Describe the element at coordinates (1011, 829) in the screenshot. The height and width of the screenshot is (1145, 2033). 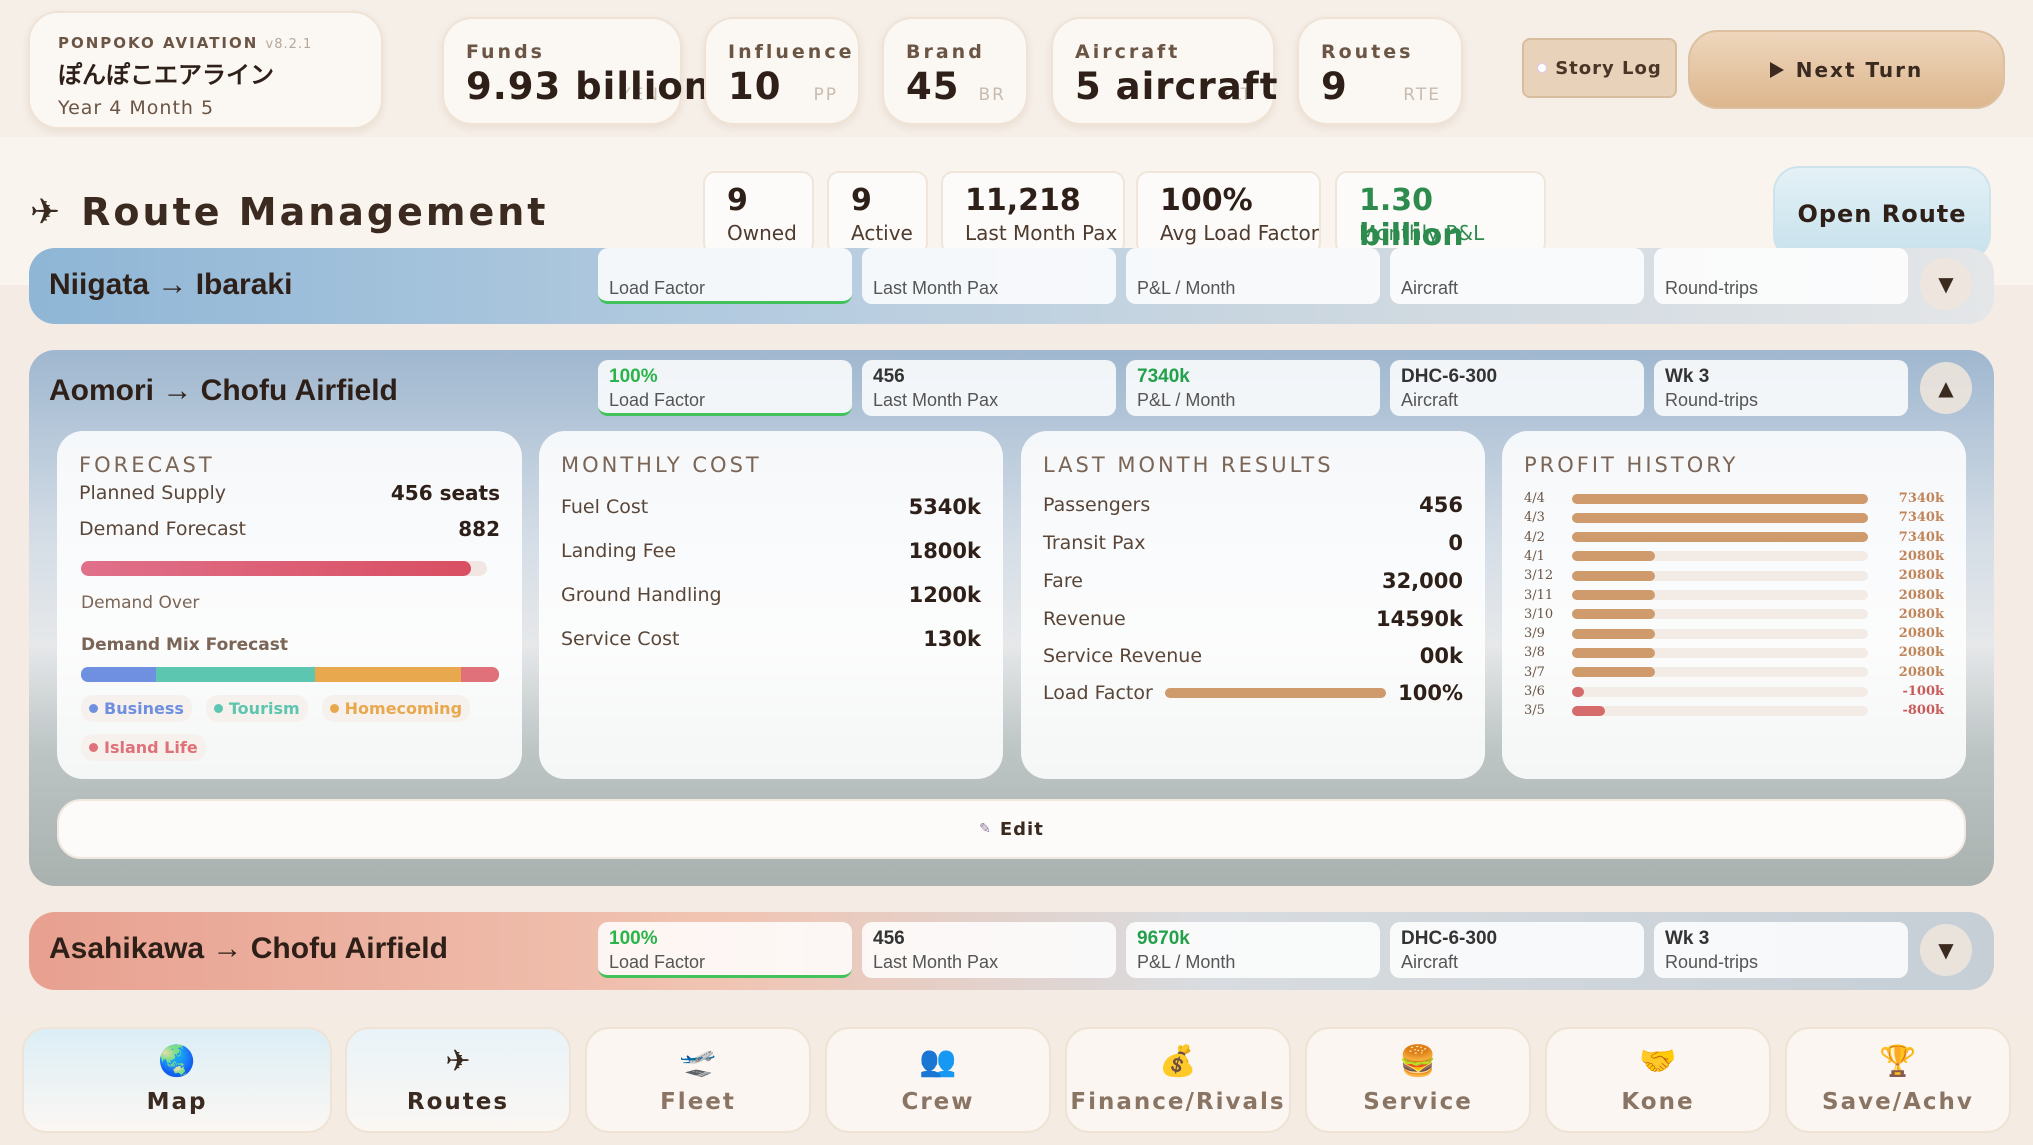
I see `edit-button: ✎ Edit` at that location.